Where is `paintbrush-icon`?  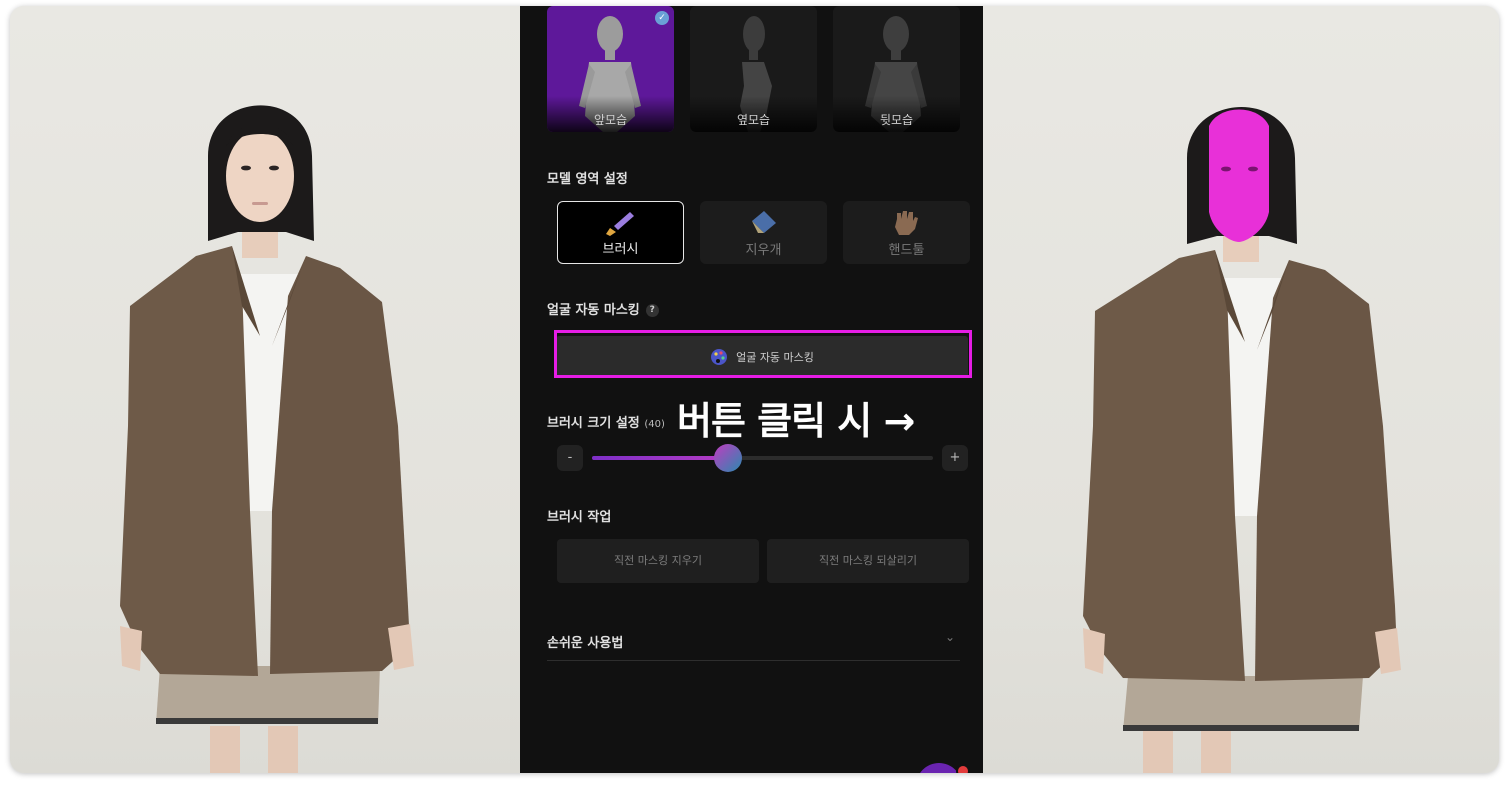
paintbrush-icon is located at coordinates (620, 224).